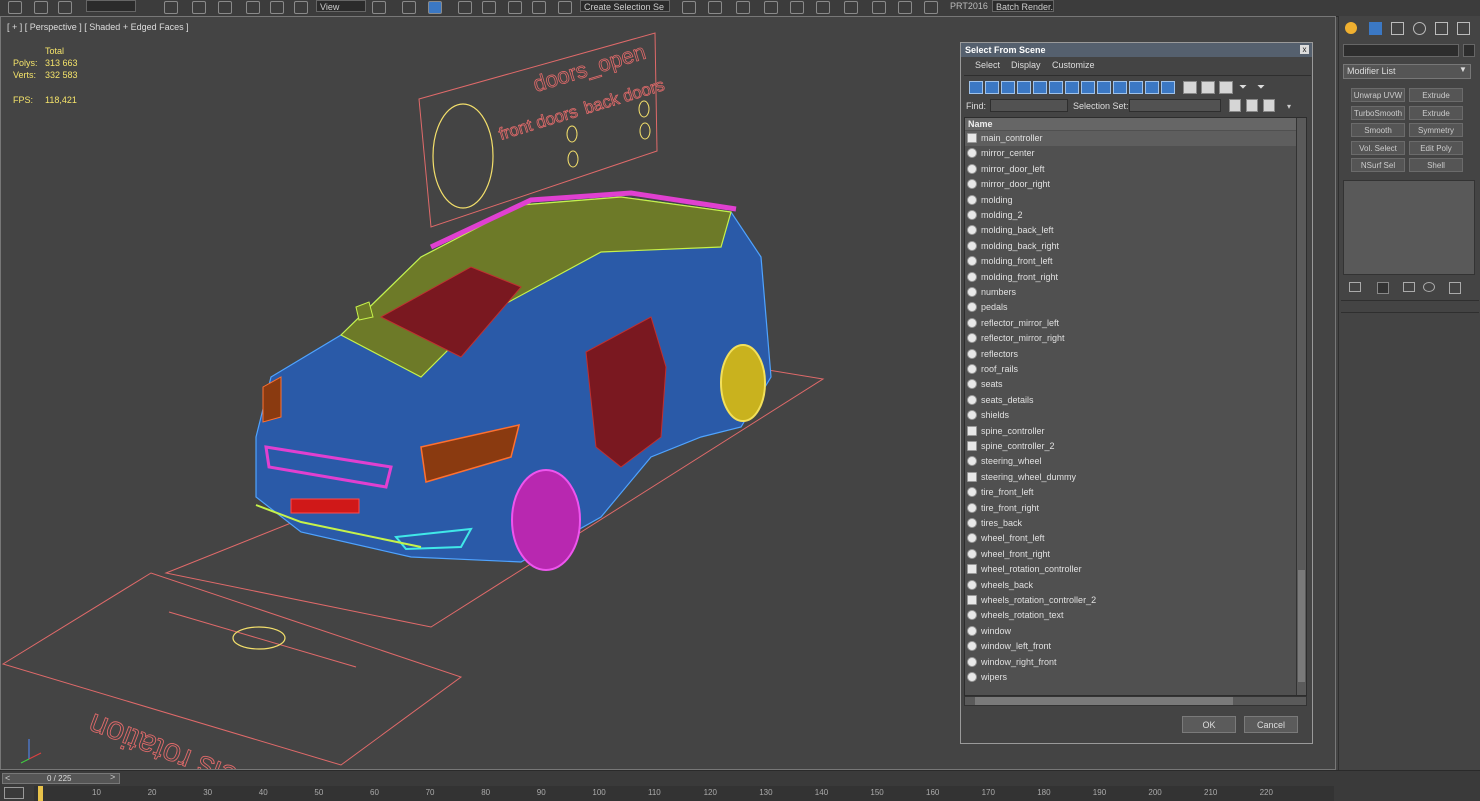 The height and width of the screenshot is (801, 1480). Describe the element at coordinates (1464, 71) in the screenshot. I see `chevron-down-icon: ▼` at that location.